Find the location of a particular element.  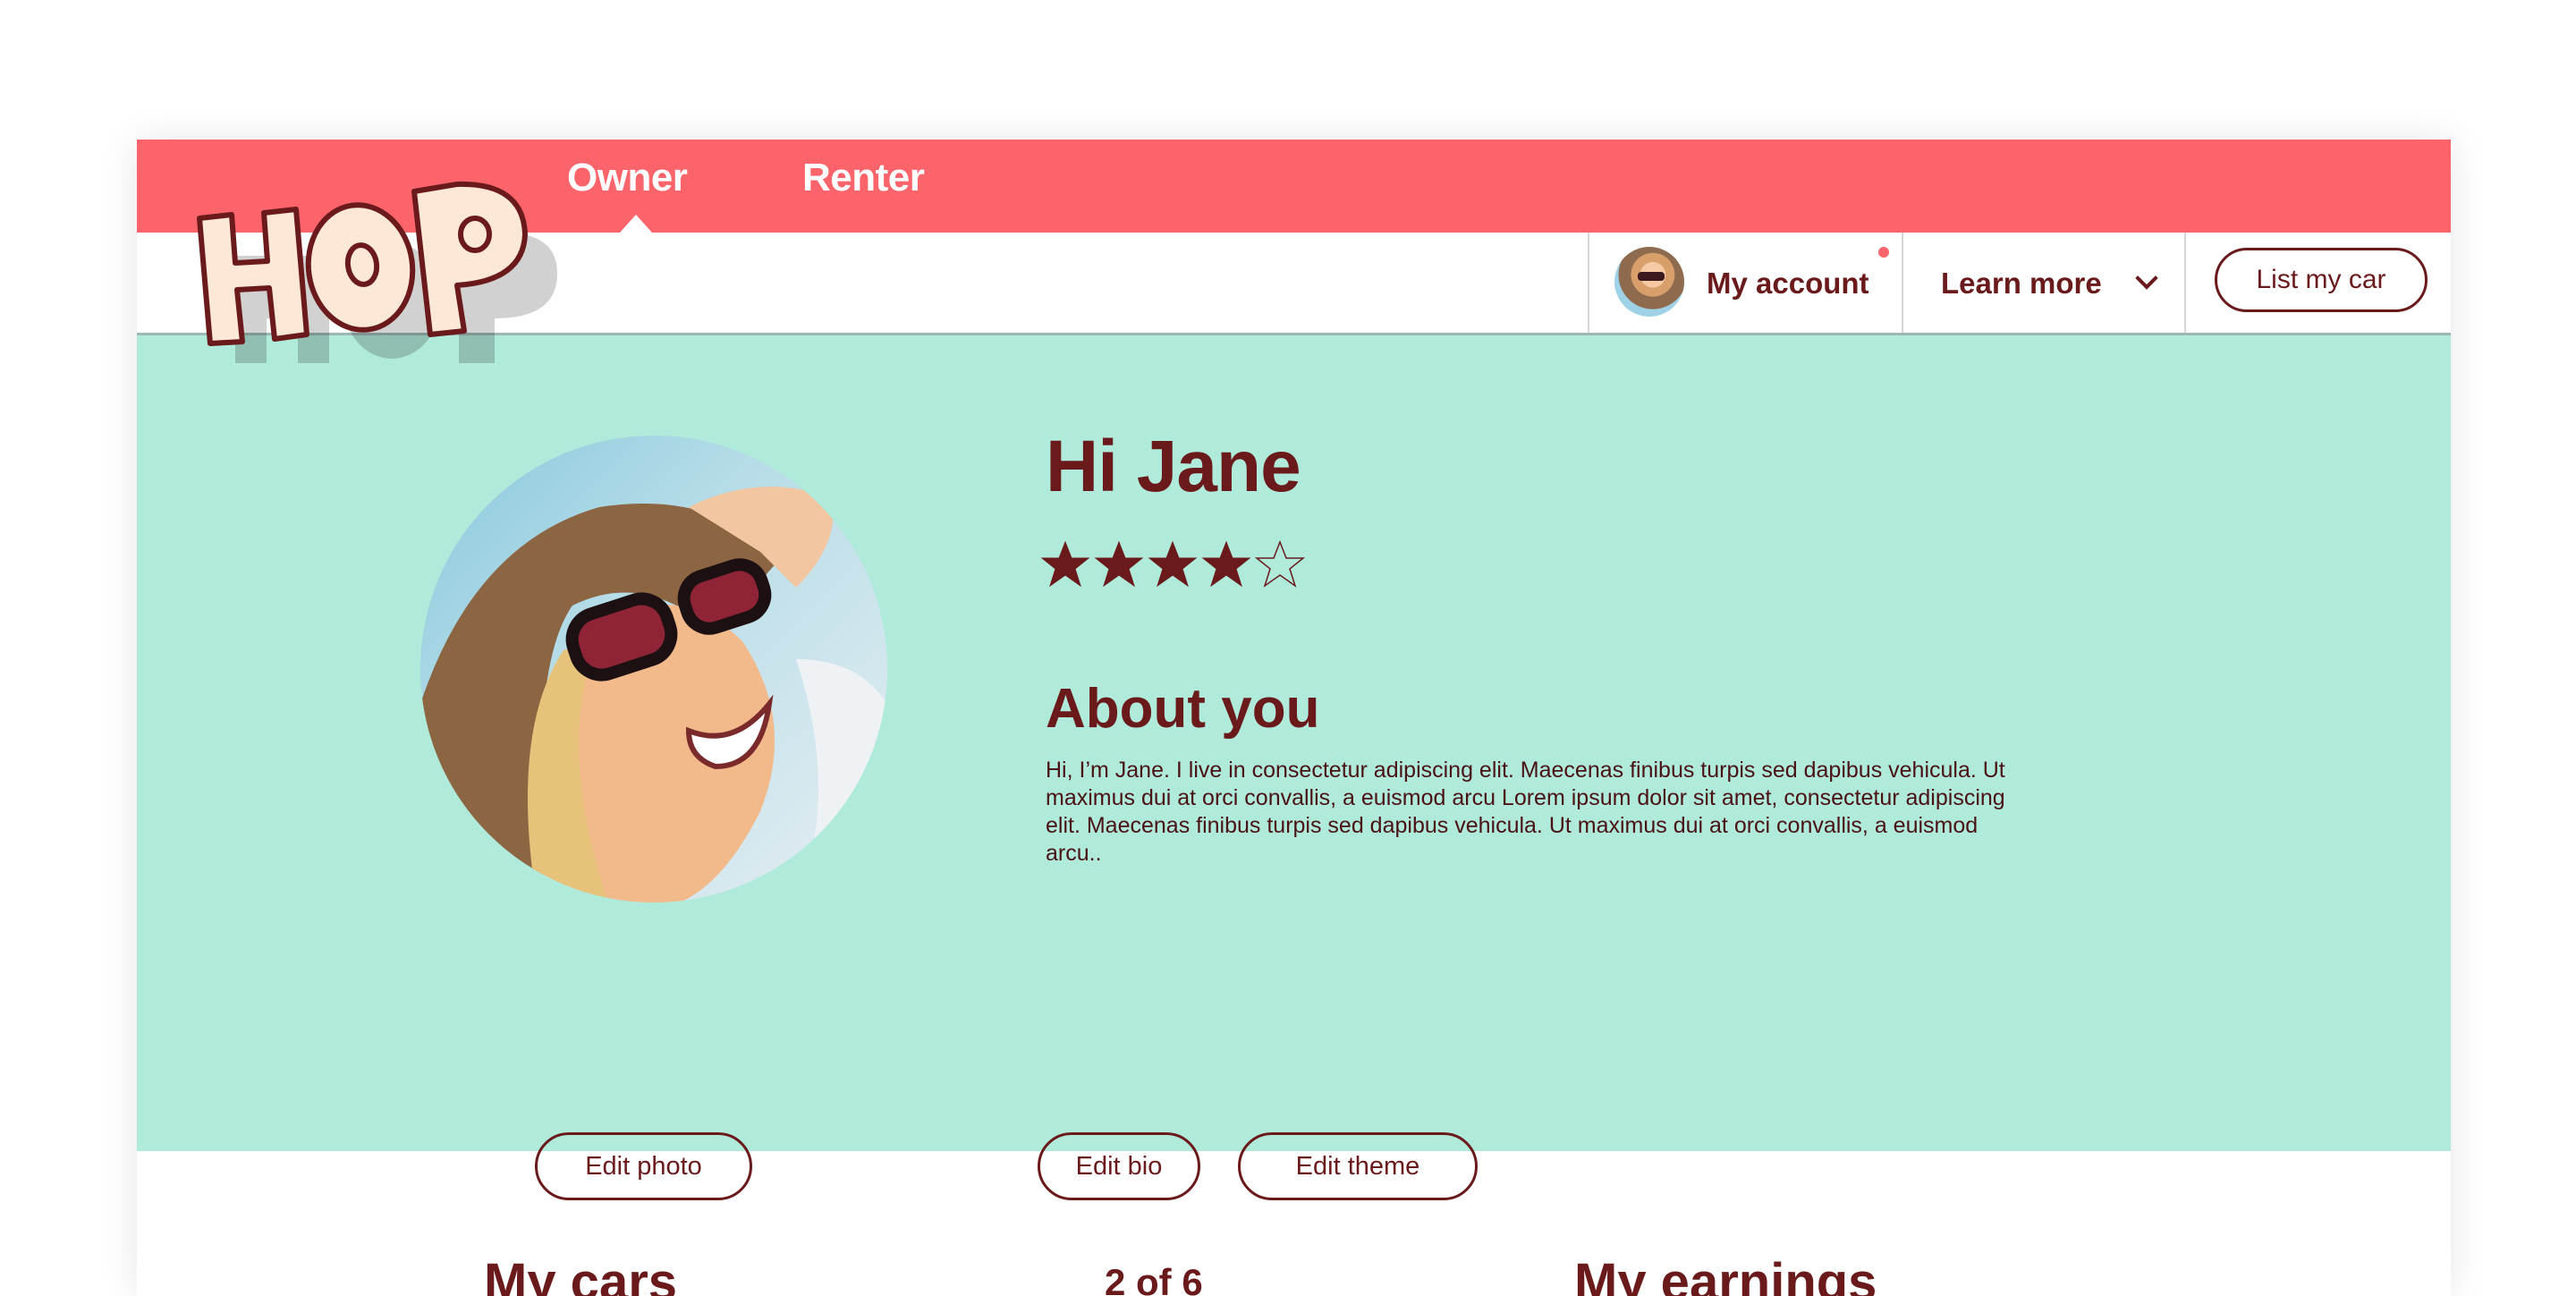

hop-logo is located at coordinates (365, 272).